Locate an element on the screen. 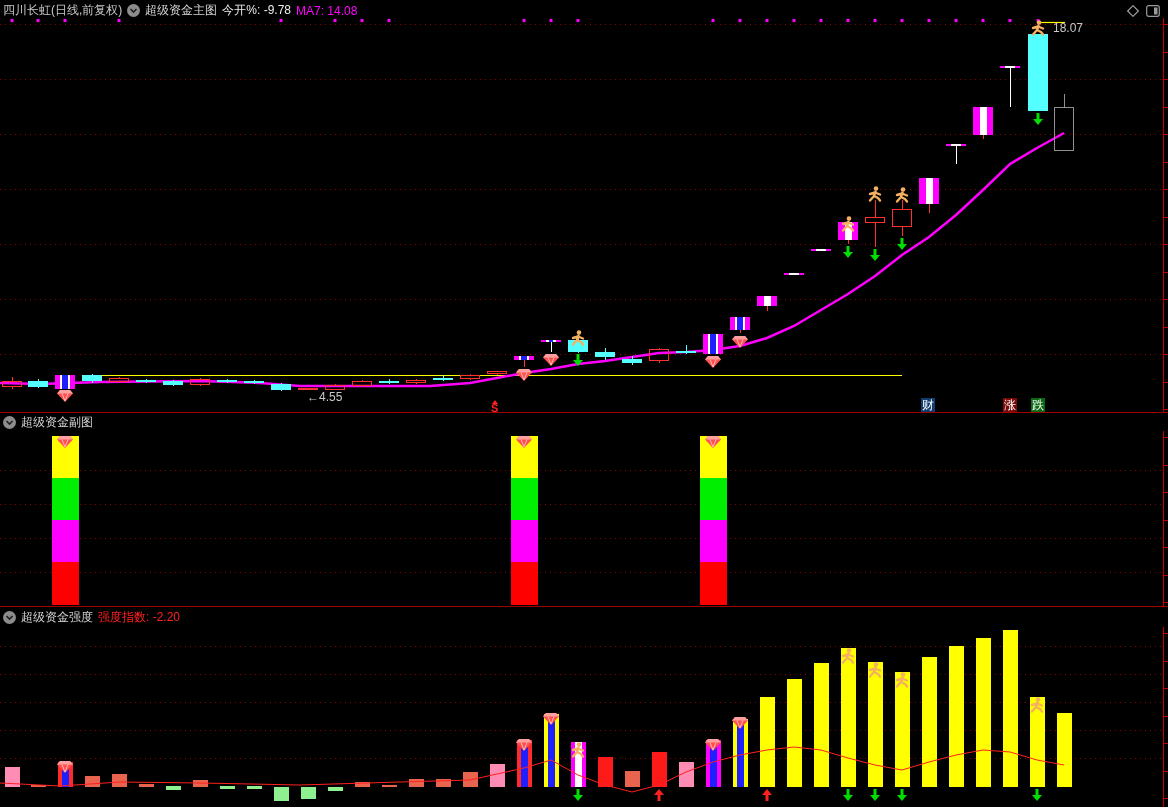 Image resolution: width=1168 pixels, height=807 pixels. strength-index-value: 强度指数: -2.20 is located at coordinates (139, 617).